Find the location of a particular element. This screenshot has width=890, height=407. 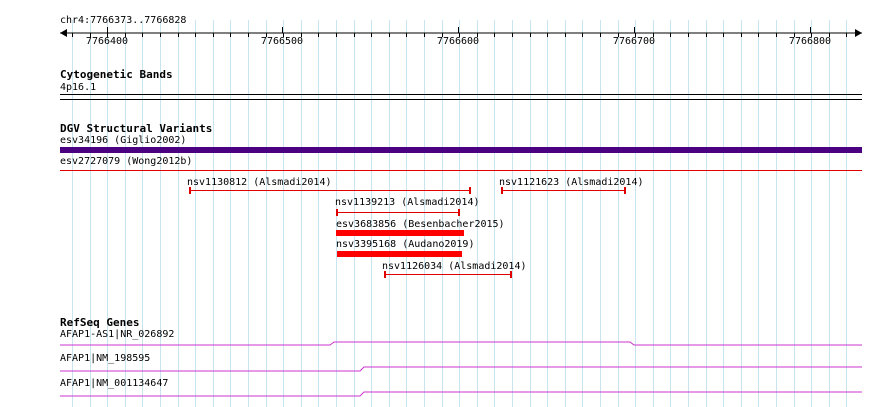

variant-bar-esv34196 is located at coordinates (461, 150).